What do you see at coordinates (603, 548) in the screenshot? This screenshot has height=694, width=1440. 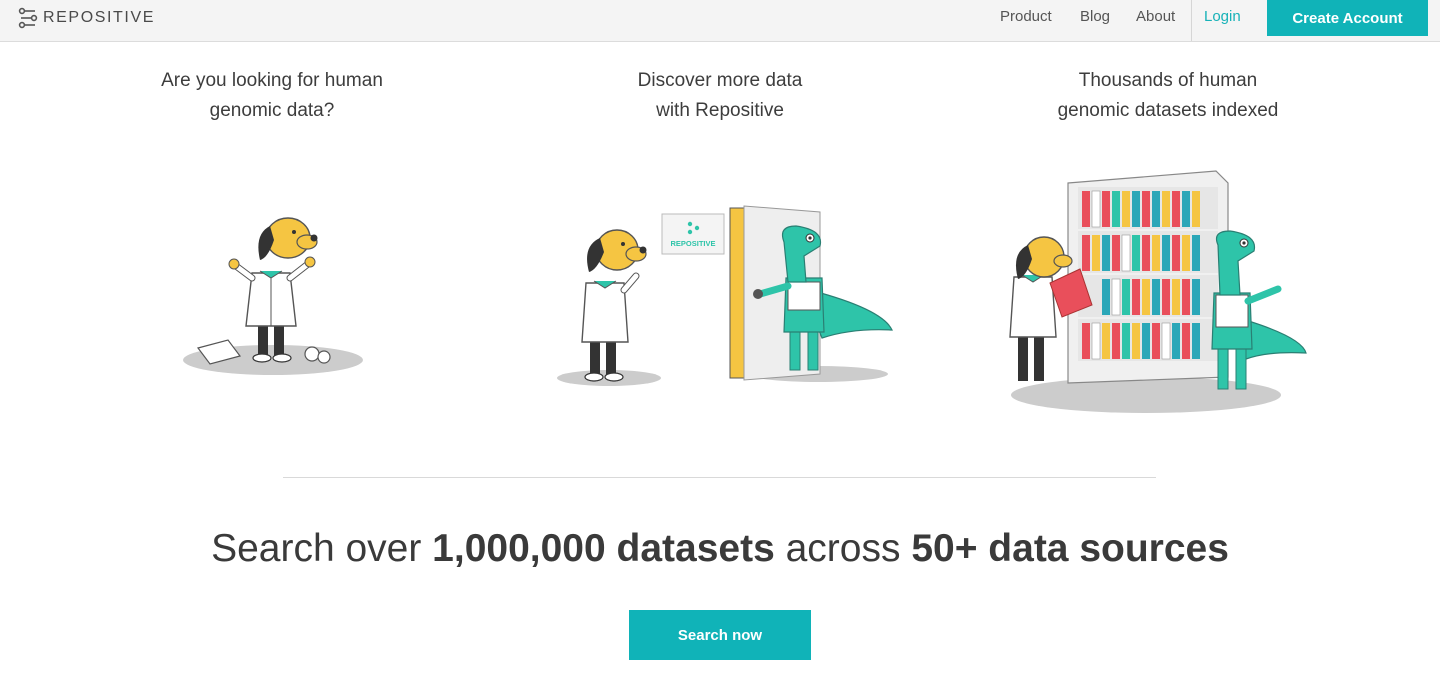 I see `headline-bold1: 1,000,000 datasets` at bounding box center [603, 548].